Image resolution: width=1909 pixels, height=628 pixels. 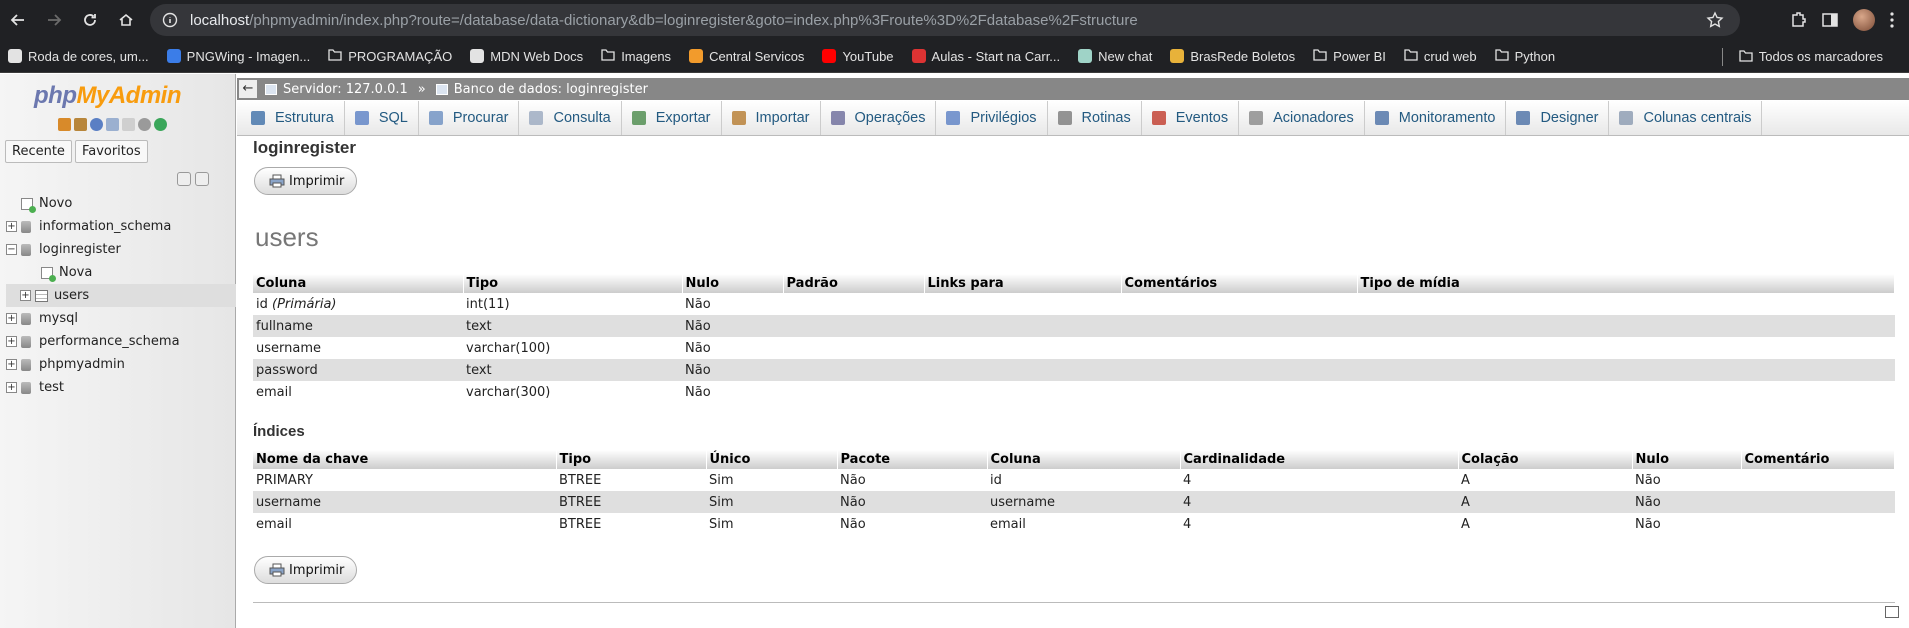 What do you see at coordinates (1106, 118) in the screenshot?
I see `tab-label: Rotinas` at bounding box center [1106, 118].